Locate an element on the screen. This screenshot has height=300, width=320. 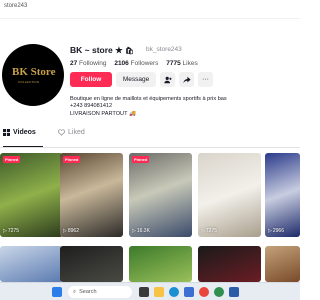
chrome-icon is located at coordinates (204, 292).